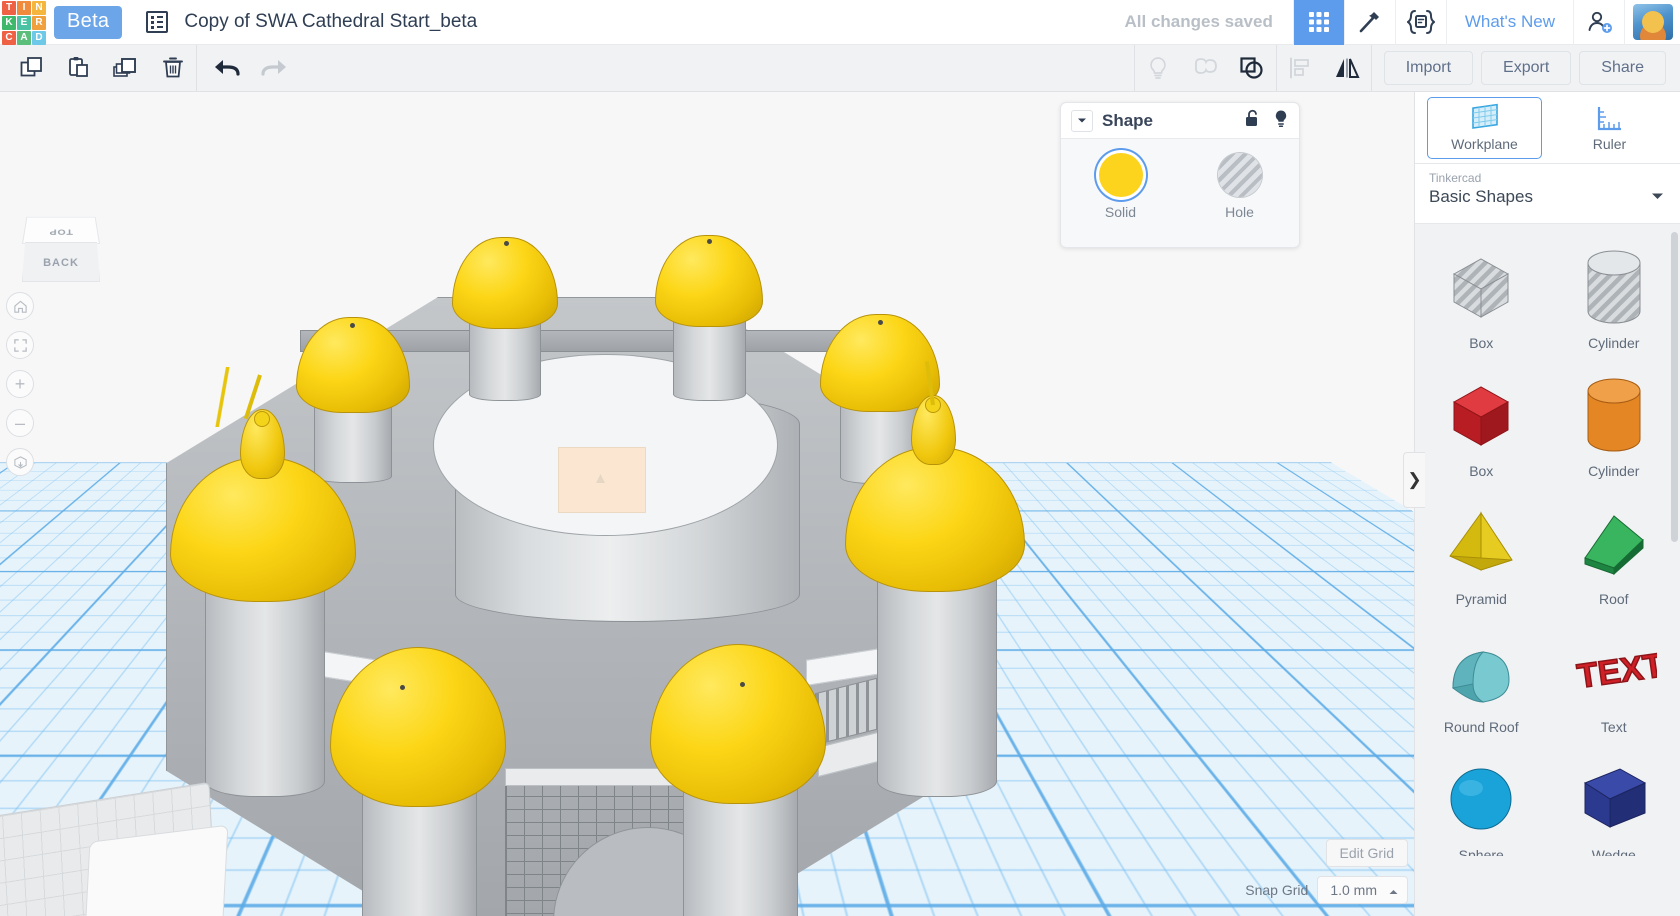  Describe the element at coordinates (226, 68) in the screenshot. I see `undo-icon` at that location.